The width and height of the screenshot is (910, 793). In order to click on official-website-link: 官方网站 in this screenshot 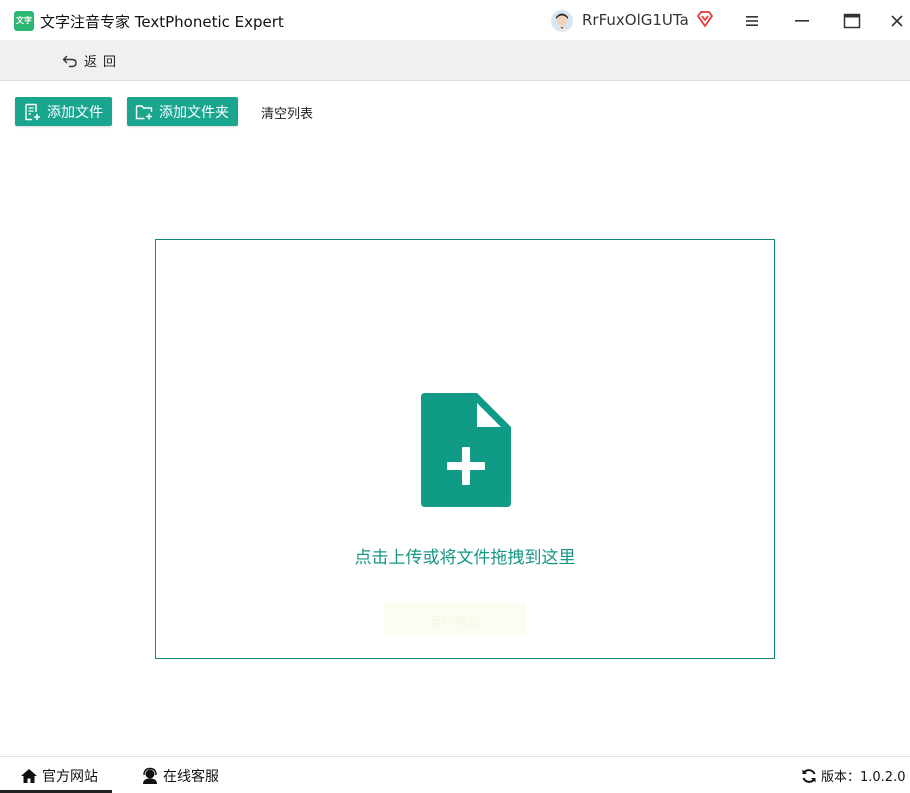, I will do `click(59, 776)`.